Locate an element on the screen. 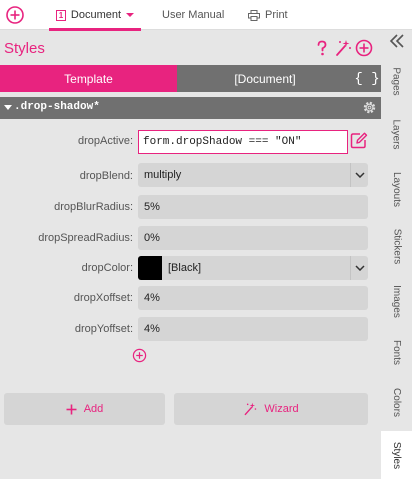  sidebar-tab-fonts: Fonts is located at coordinates (396, 352).